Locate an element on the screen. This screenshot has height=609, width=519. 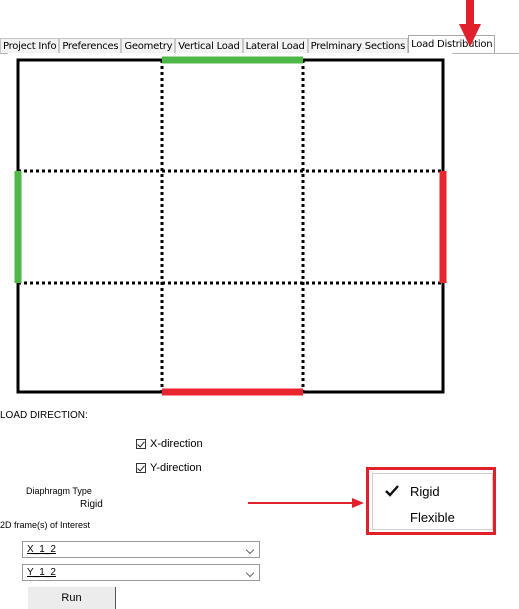
x-direction-label: X-direction is located at coordinates (176, 444).